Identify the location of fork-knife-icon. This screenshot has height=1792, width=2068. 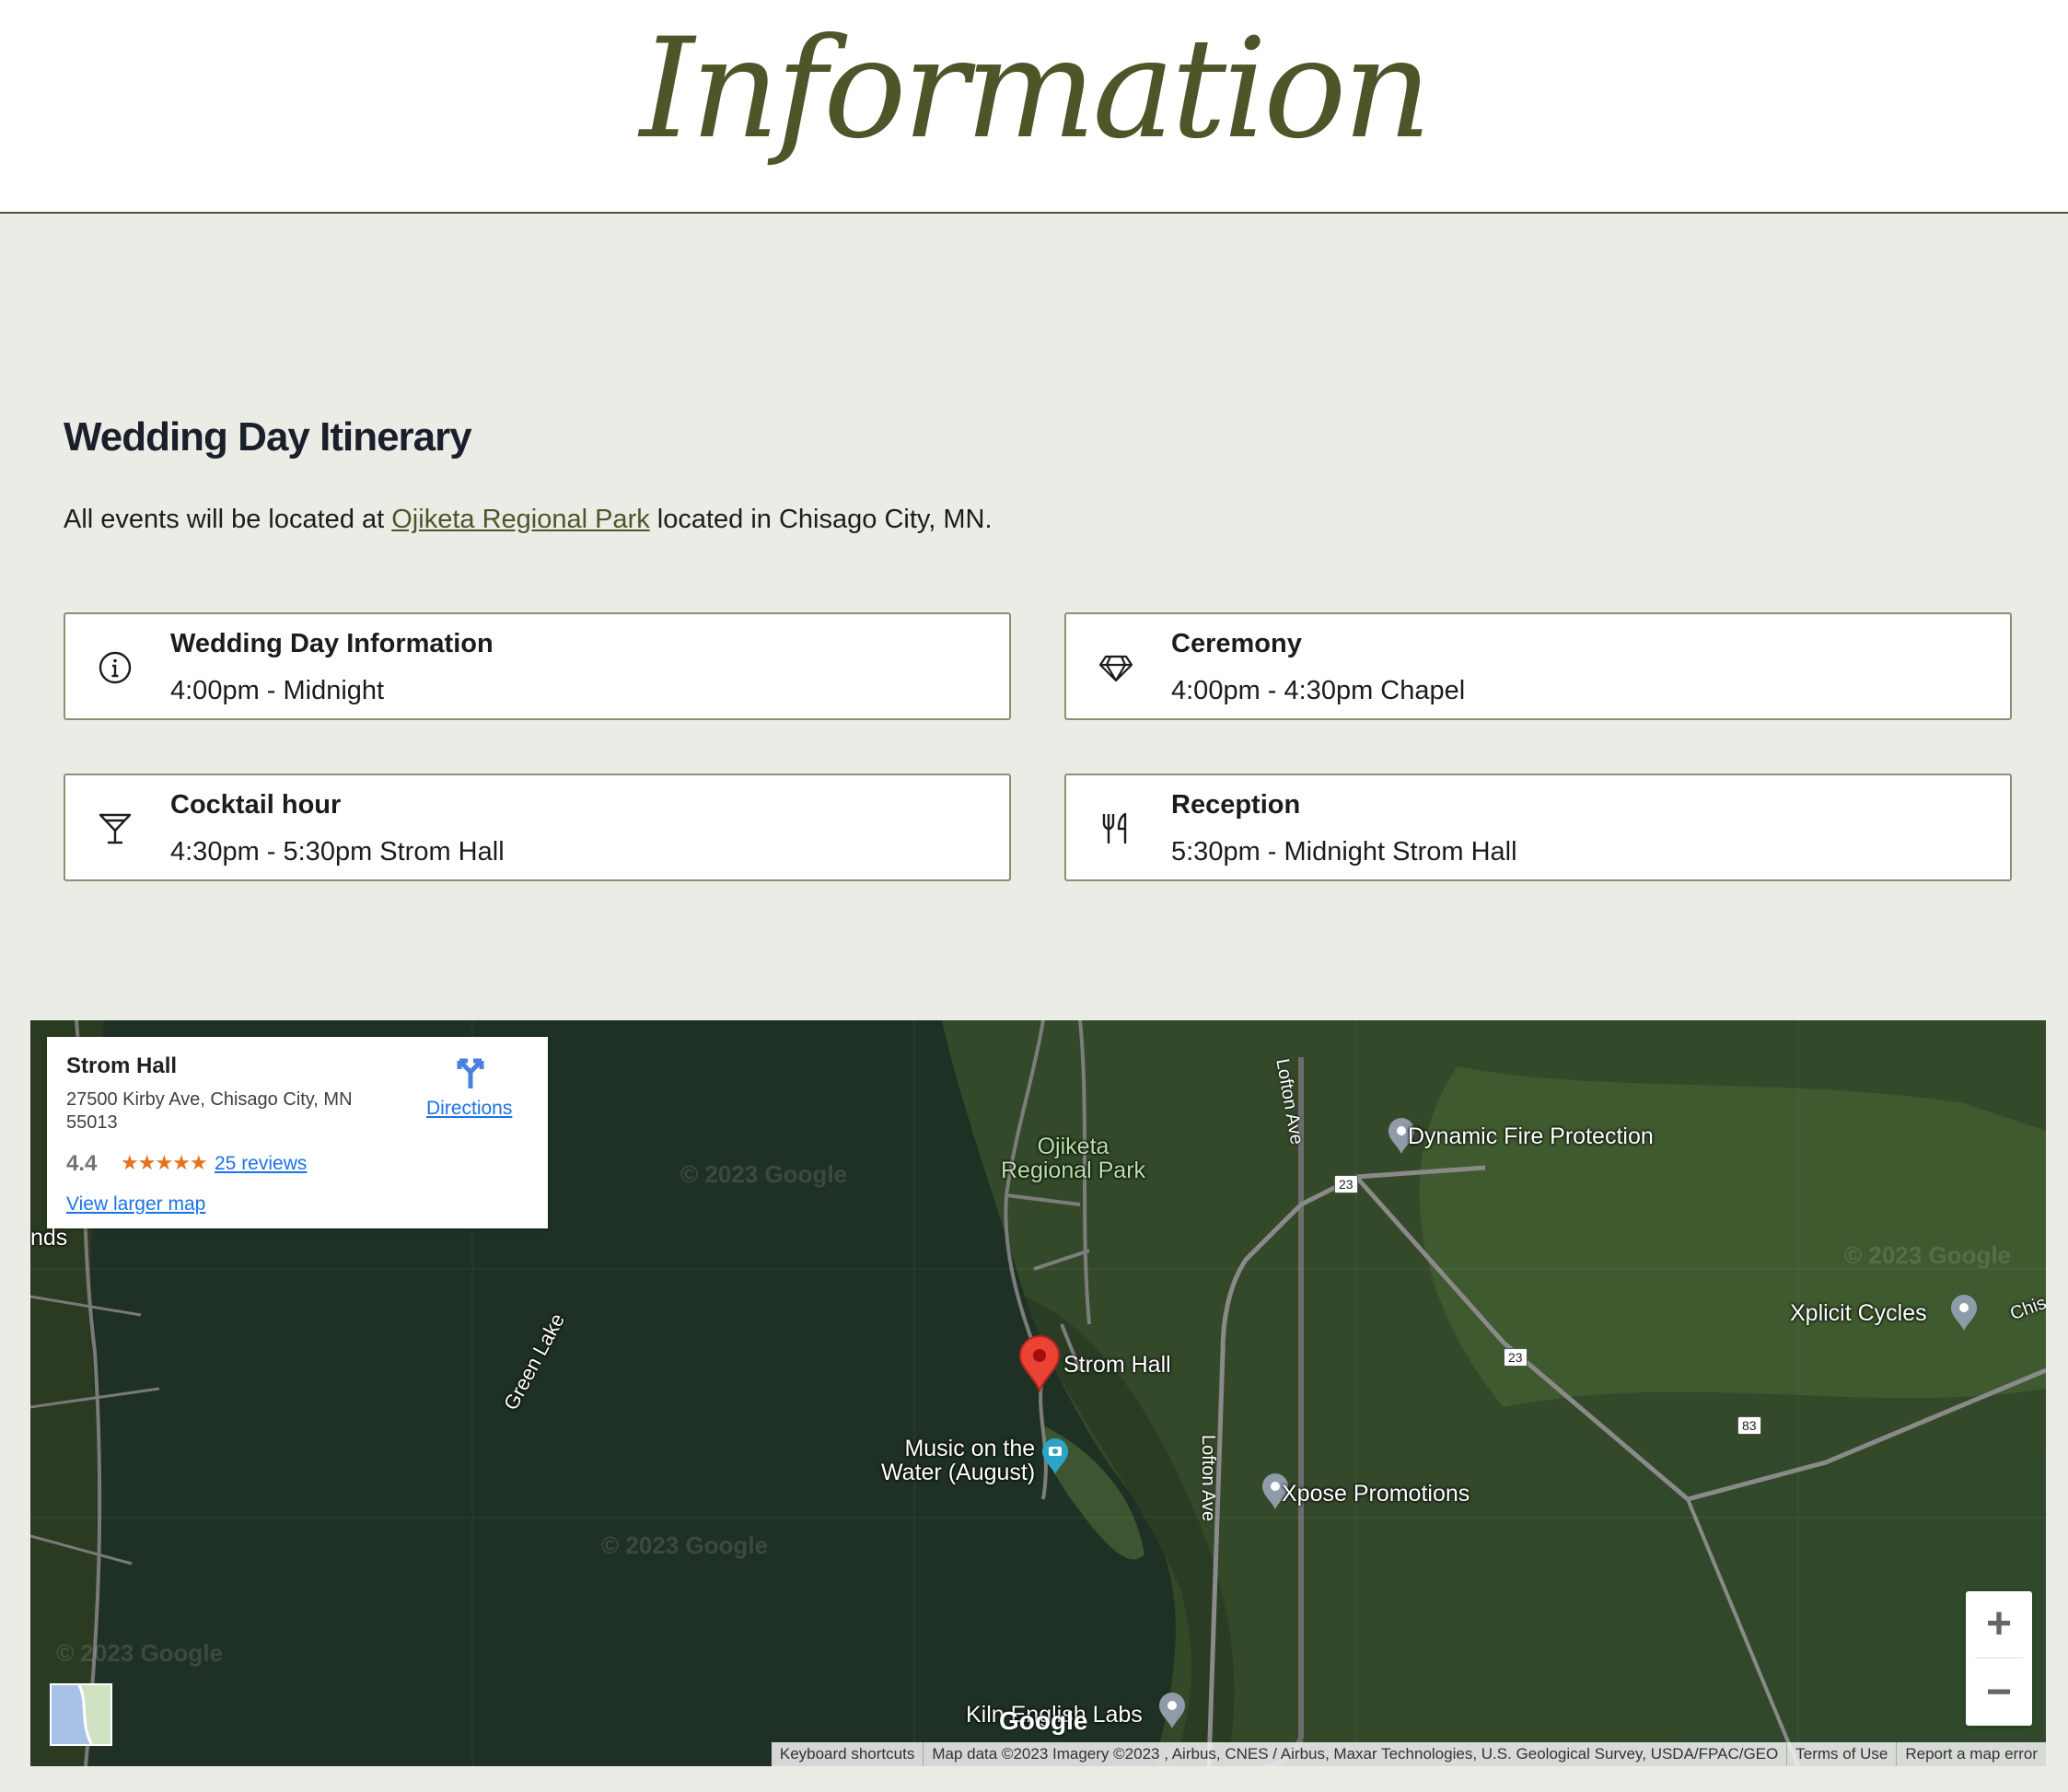
(1116, 828).